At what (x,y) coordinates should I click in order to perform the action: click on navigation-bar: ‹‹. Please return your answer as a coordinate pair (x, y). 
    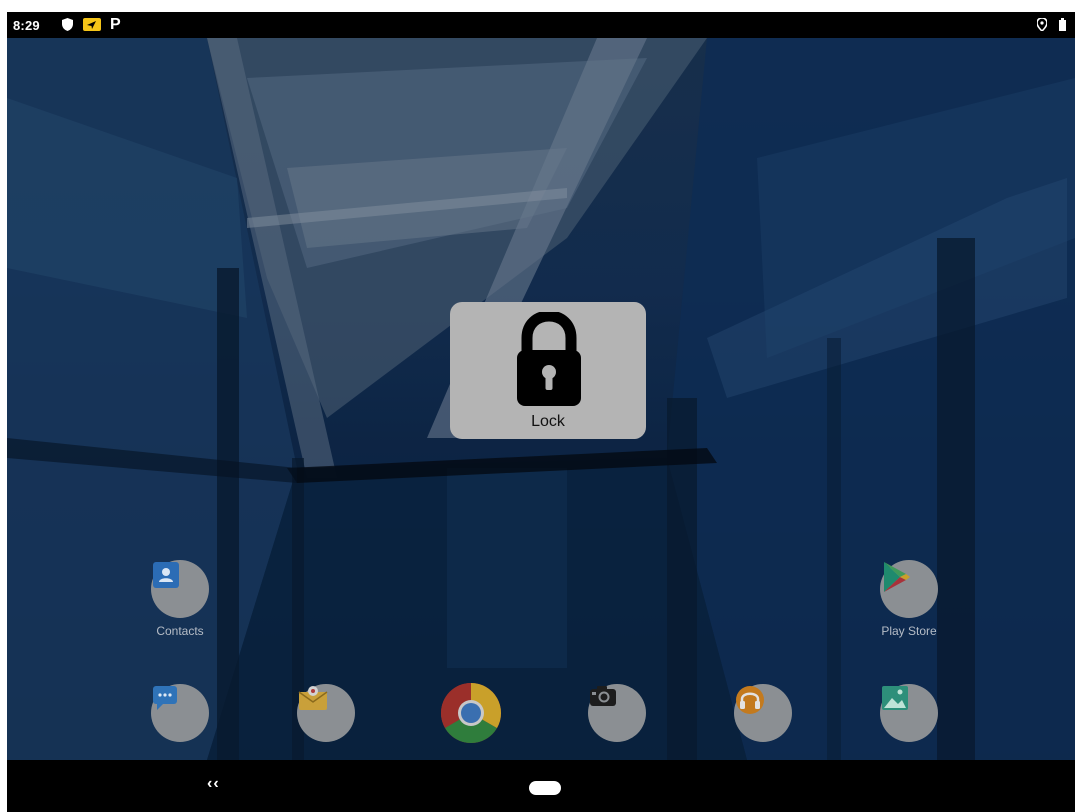
    Looking at the image, I should click on (541, 786).